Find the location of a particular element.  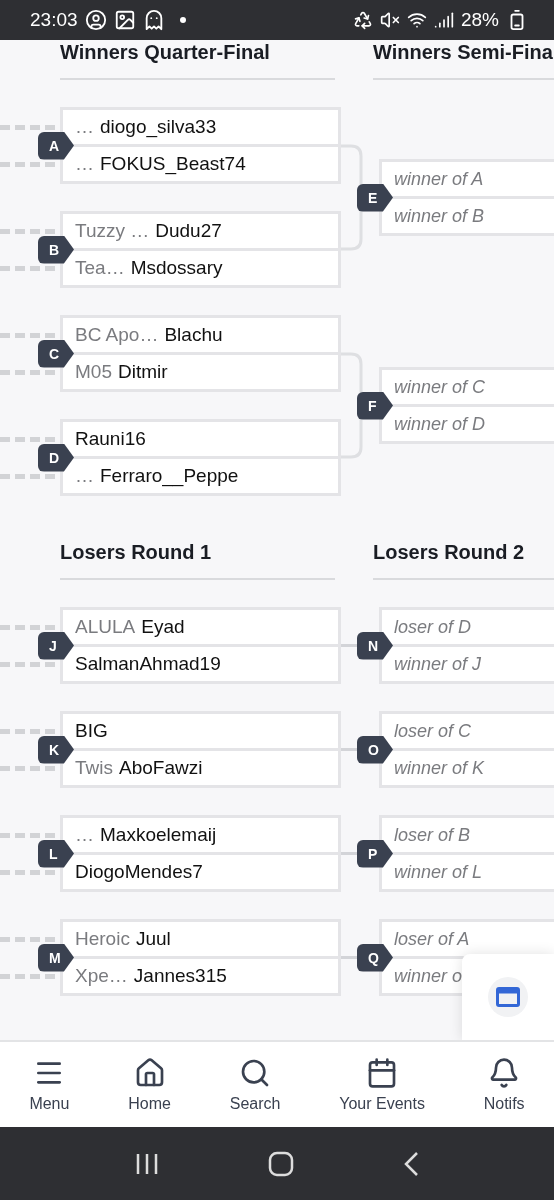

window-icon is located at coordinates (508, 997).